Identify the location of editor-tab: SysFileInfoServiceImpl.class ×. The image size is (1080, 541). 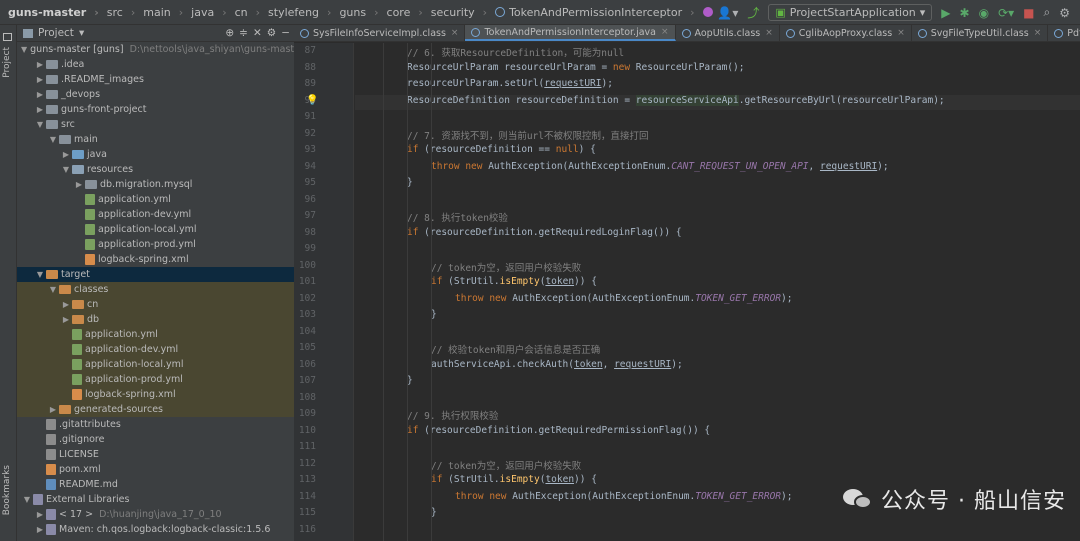
(380, 33).